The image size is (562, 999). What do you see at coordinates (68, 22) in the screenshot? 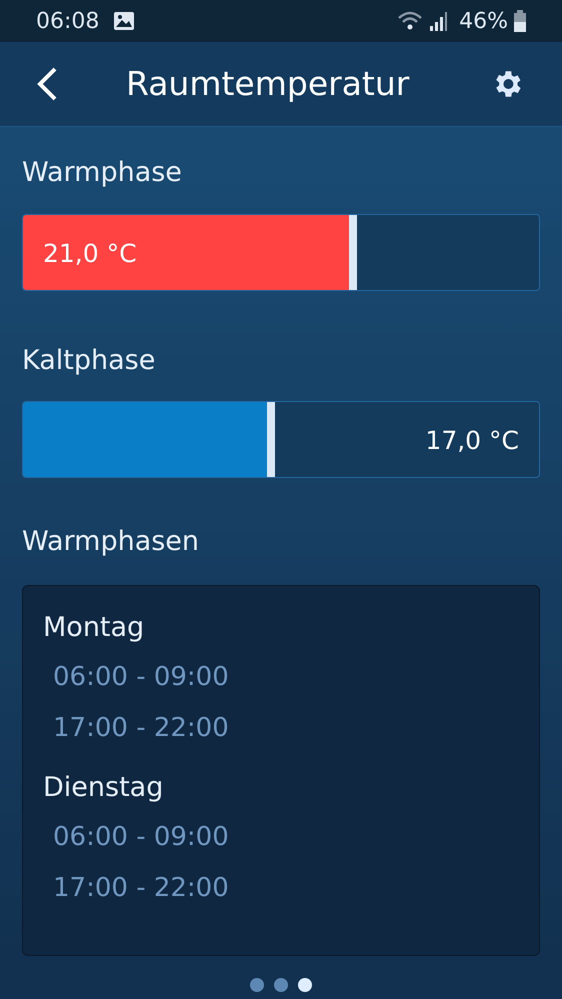
I see `status-time: 06:08` at bounding box center [68, 22].